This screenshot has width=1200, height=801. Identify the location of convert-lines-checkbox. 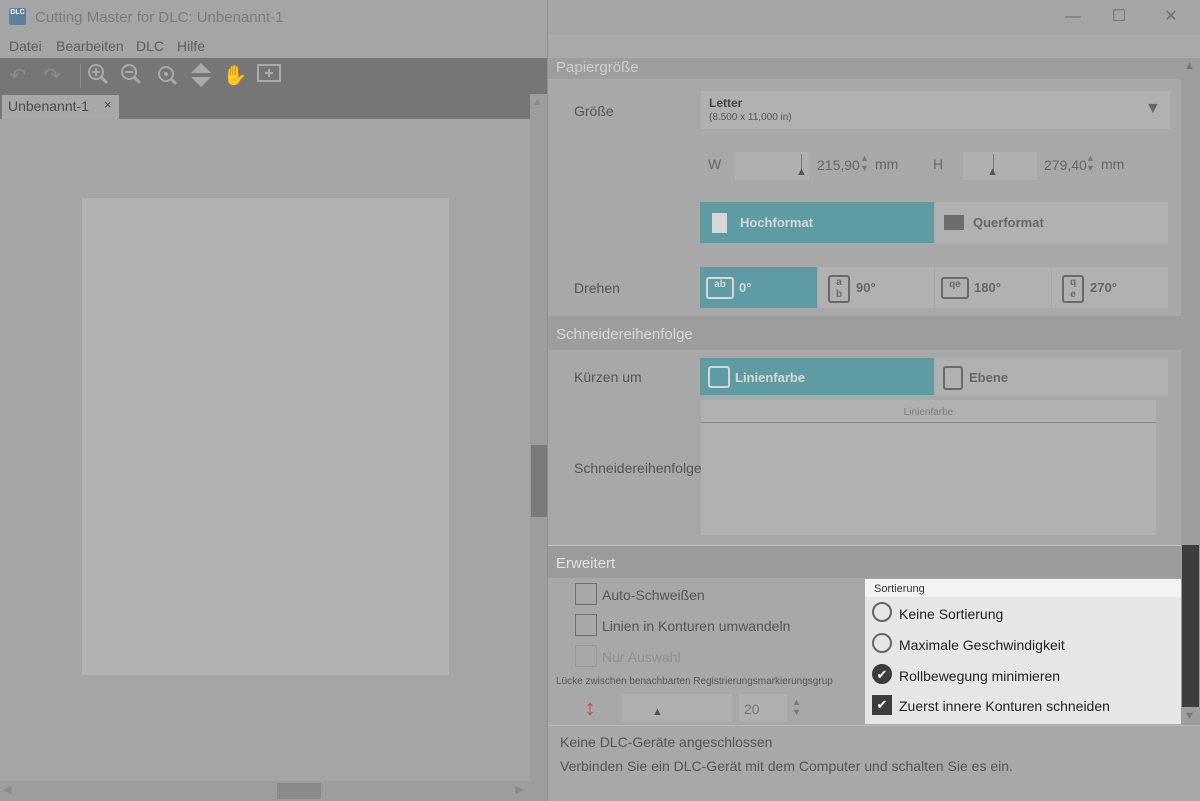
(586, 625).